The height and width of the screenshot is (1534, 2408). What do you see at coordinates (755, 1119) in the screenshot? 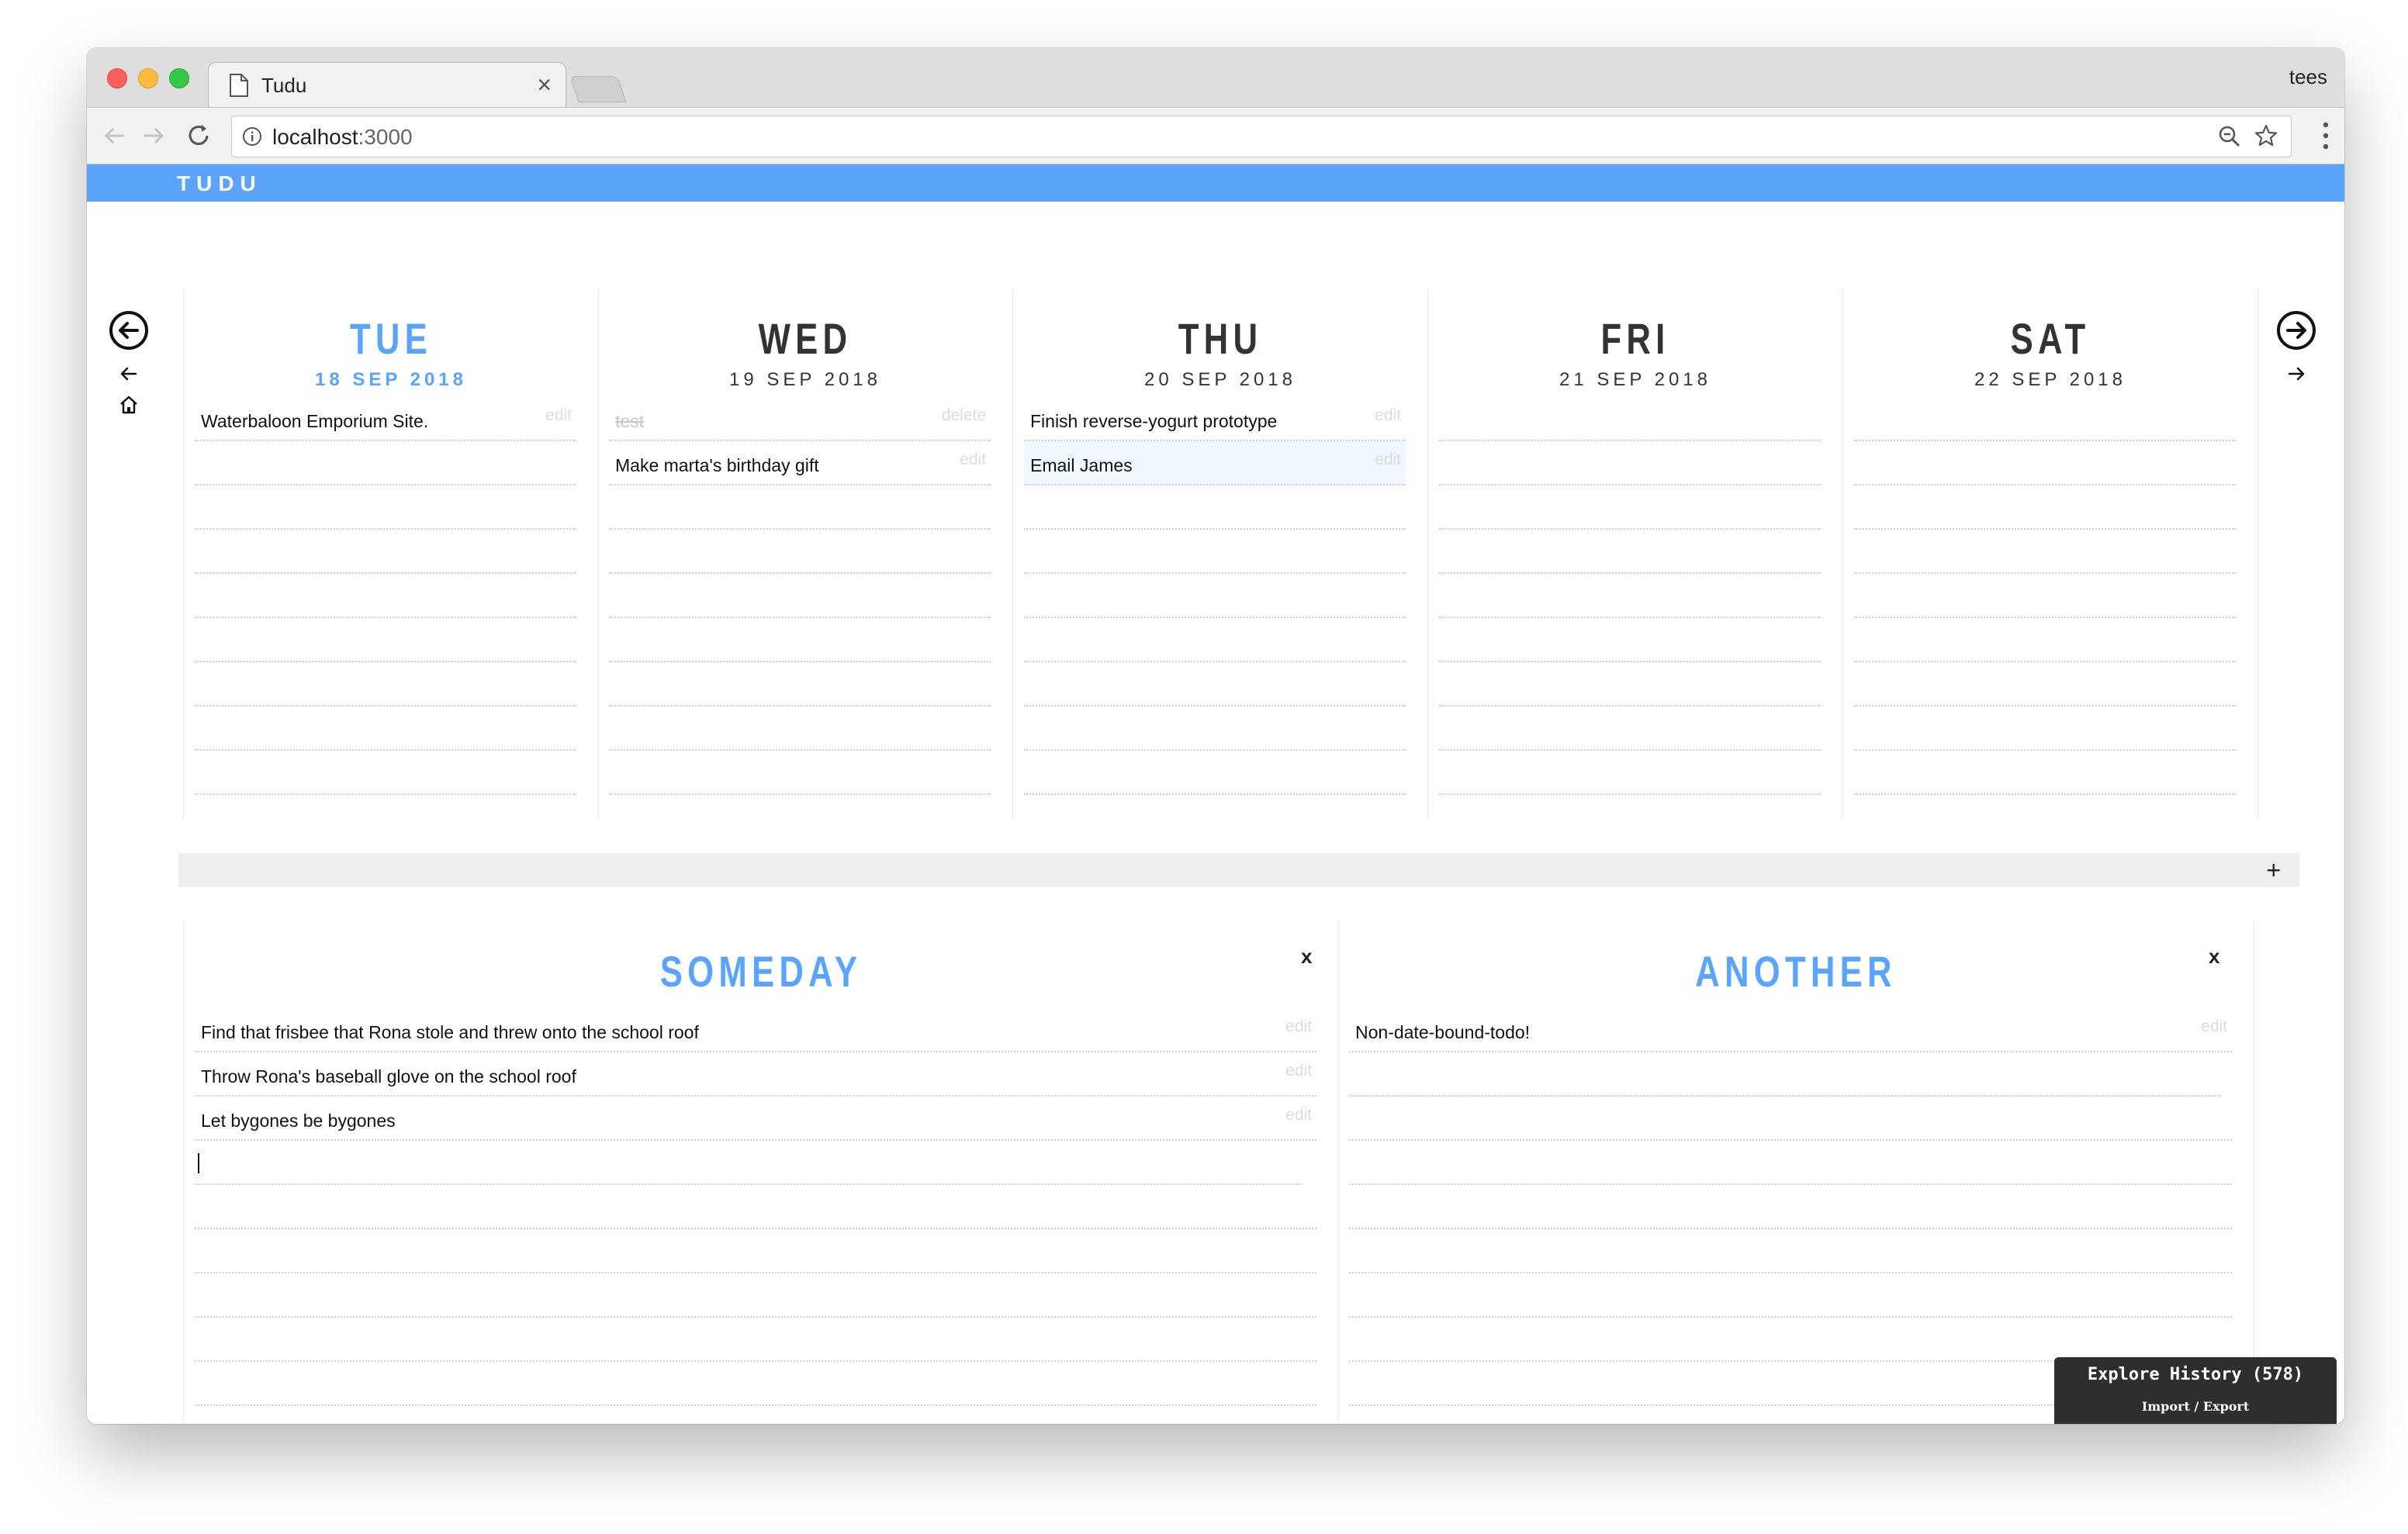
I see `todo-item: Let bygones be bygones edit` at bounding box center [755, 1119].